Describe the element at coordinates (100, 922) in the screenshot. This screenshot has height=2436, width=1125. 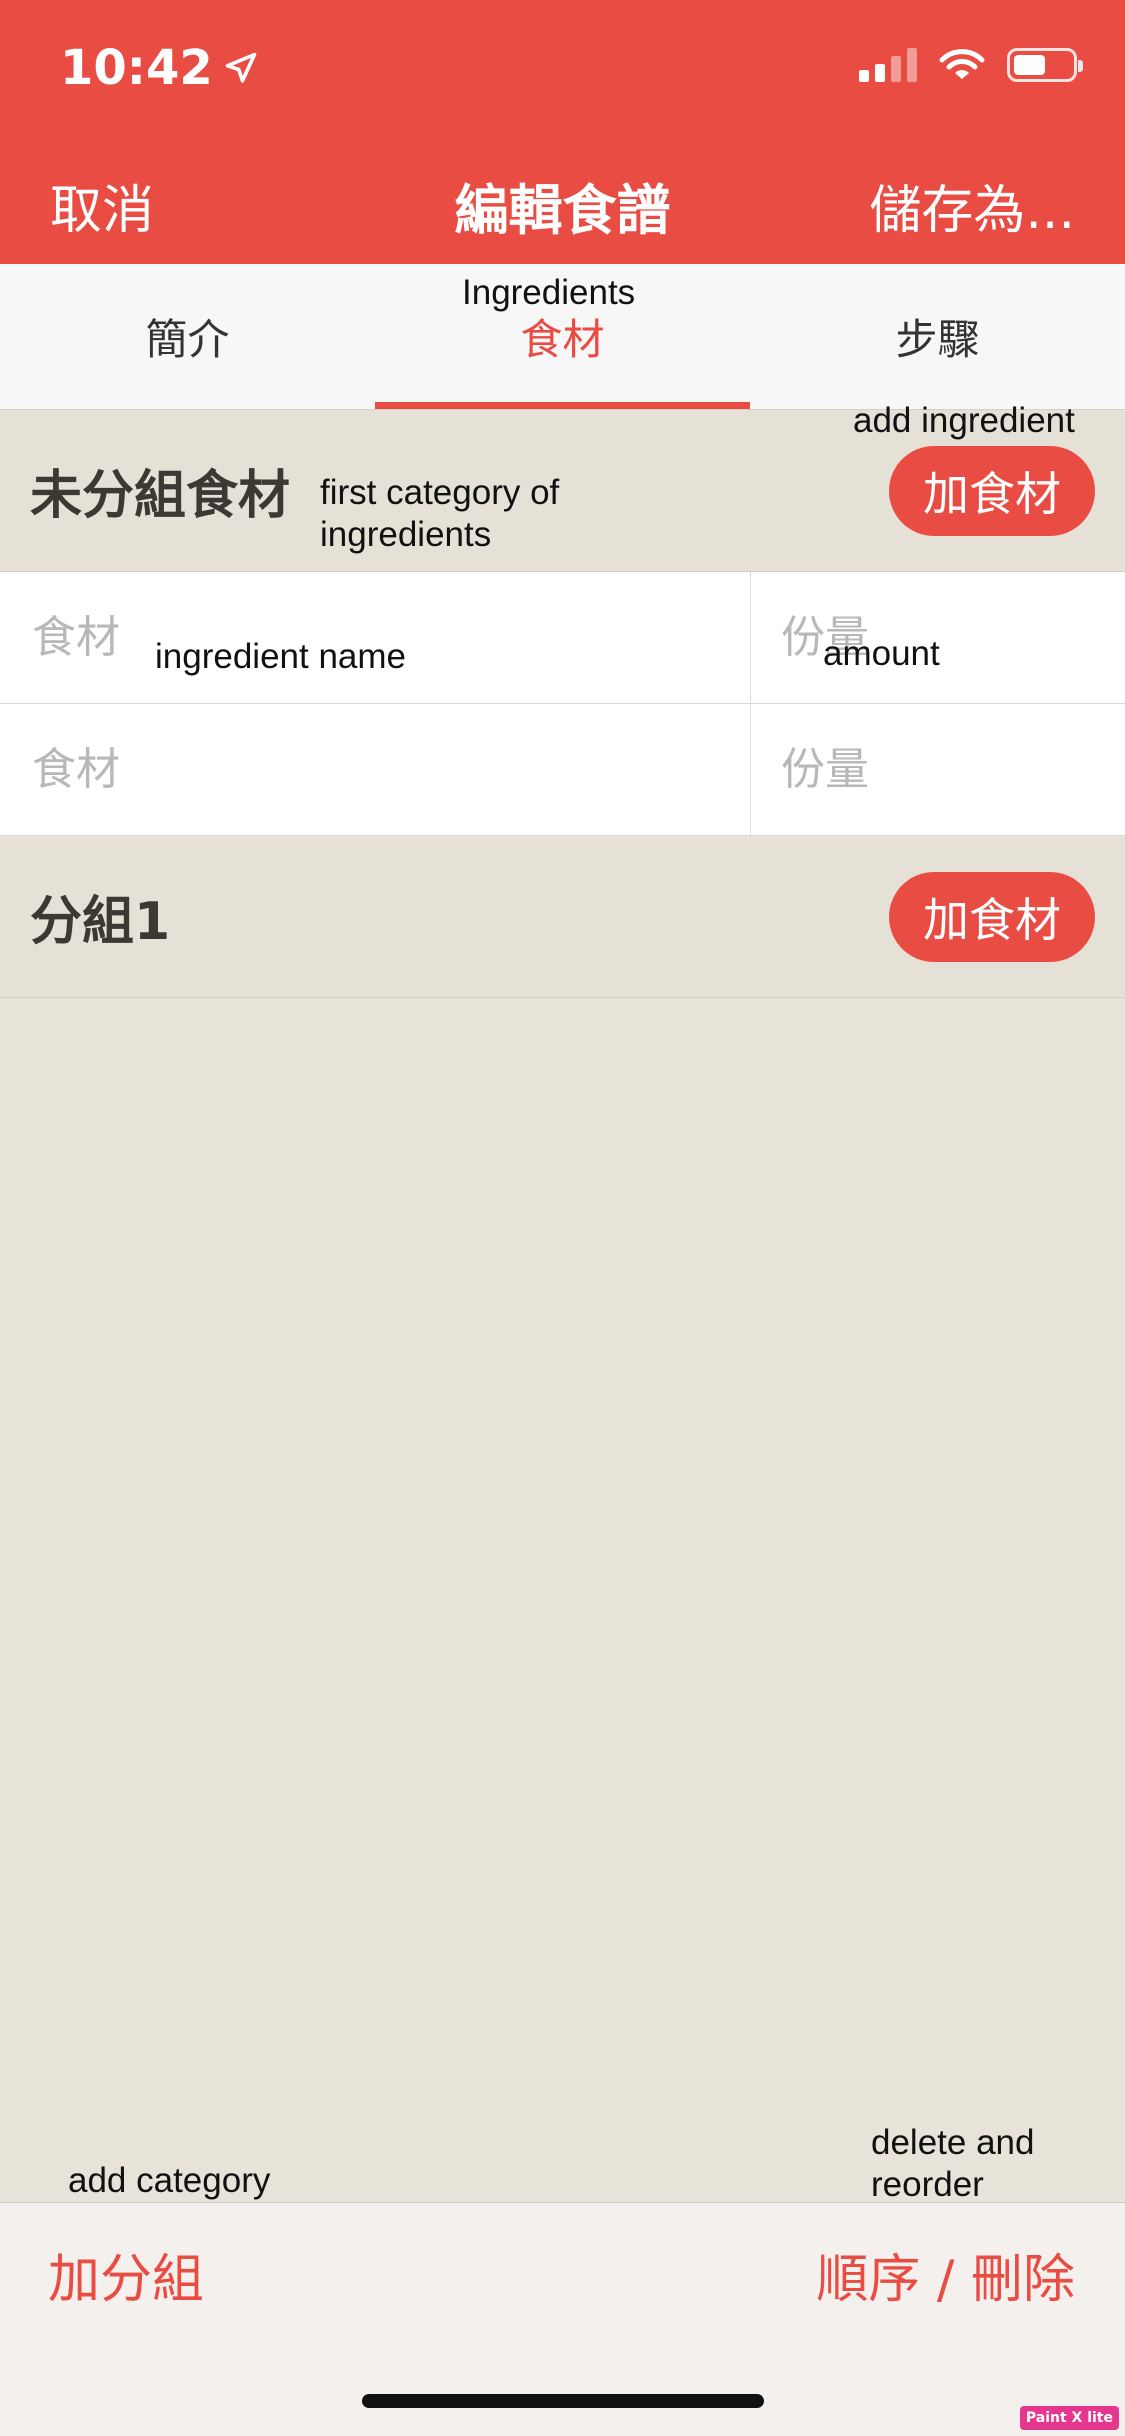
I see `category-title: 分組1` at that location.